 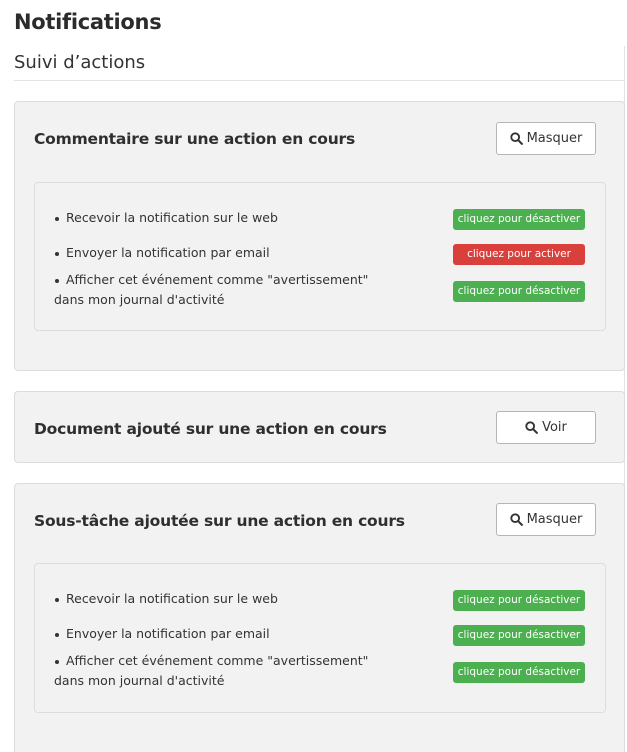 What do you see at coordinates (88, 22) in the screenshot?
I see `page-title: Notifications` at bounding box center [88, 22].